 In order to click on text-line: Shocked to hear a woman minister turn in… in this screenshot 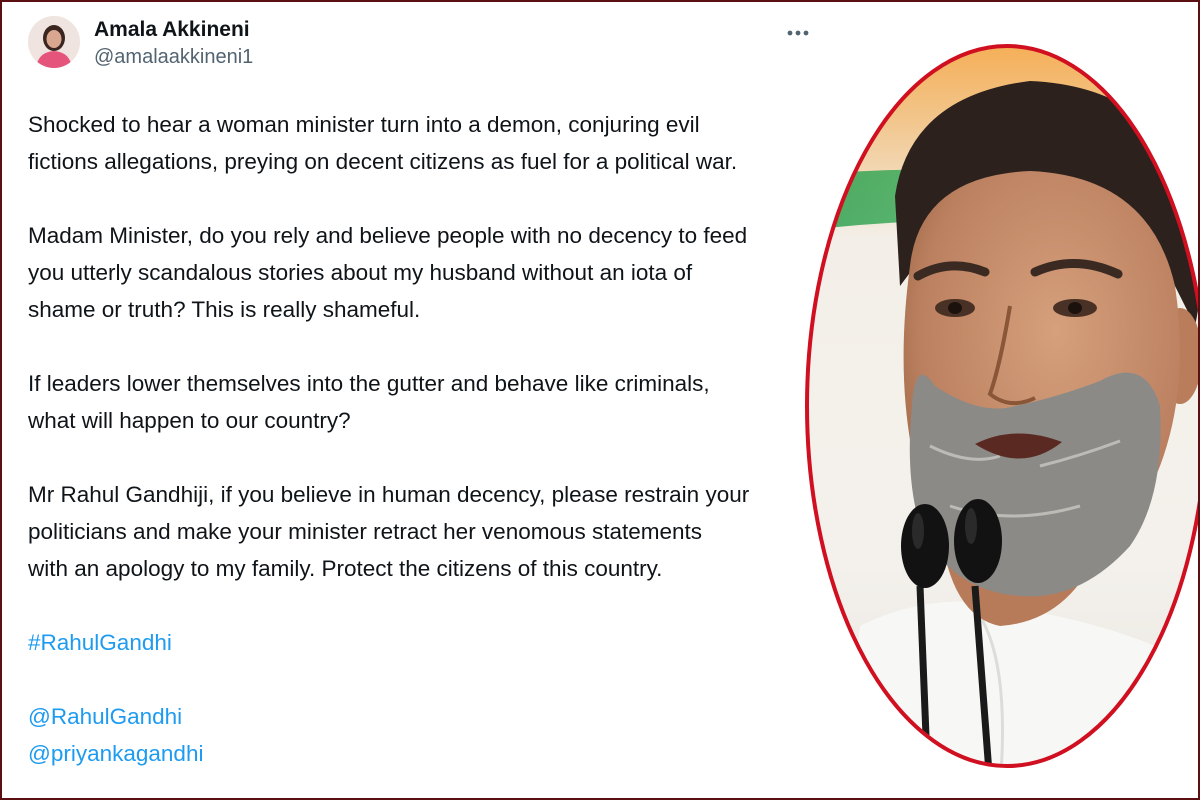, I will do `click(364, 124)`.